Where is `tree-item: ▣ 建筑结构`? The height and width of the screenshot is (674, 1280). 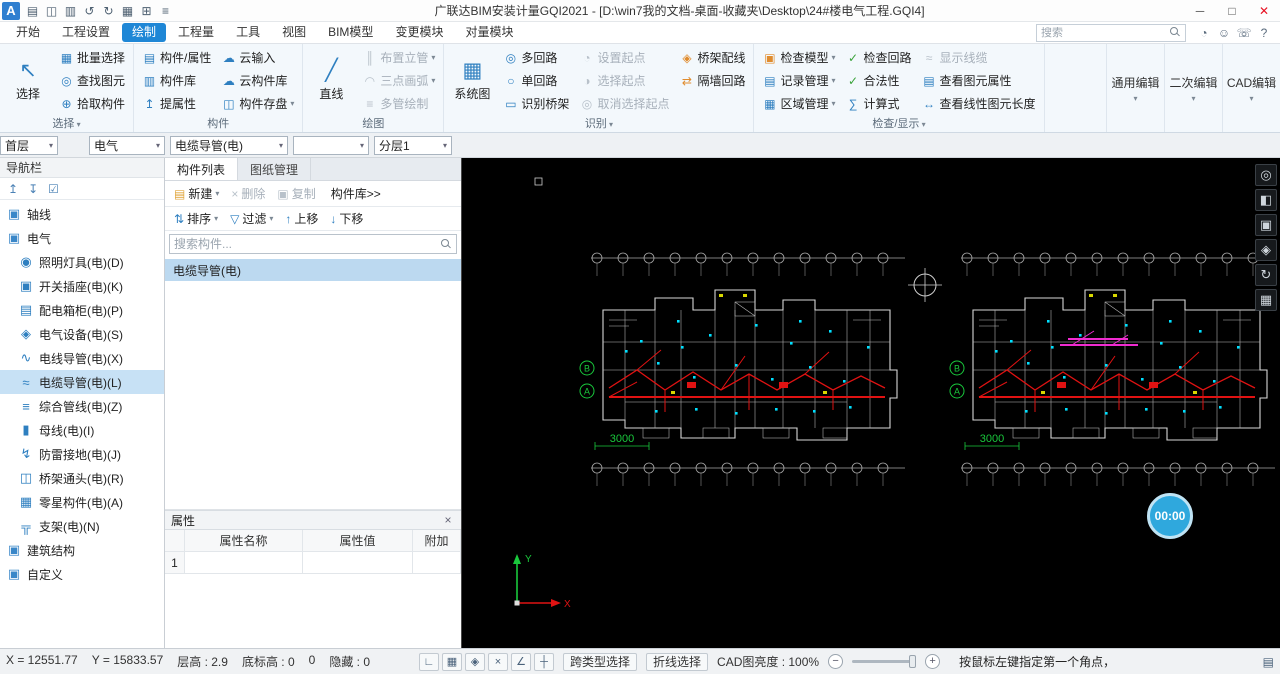 tree-item: ▣ 建筑结构 is located at coordinates (82, 550).